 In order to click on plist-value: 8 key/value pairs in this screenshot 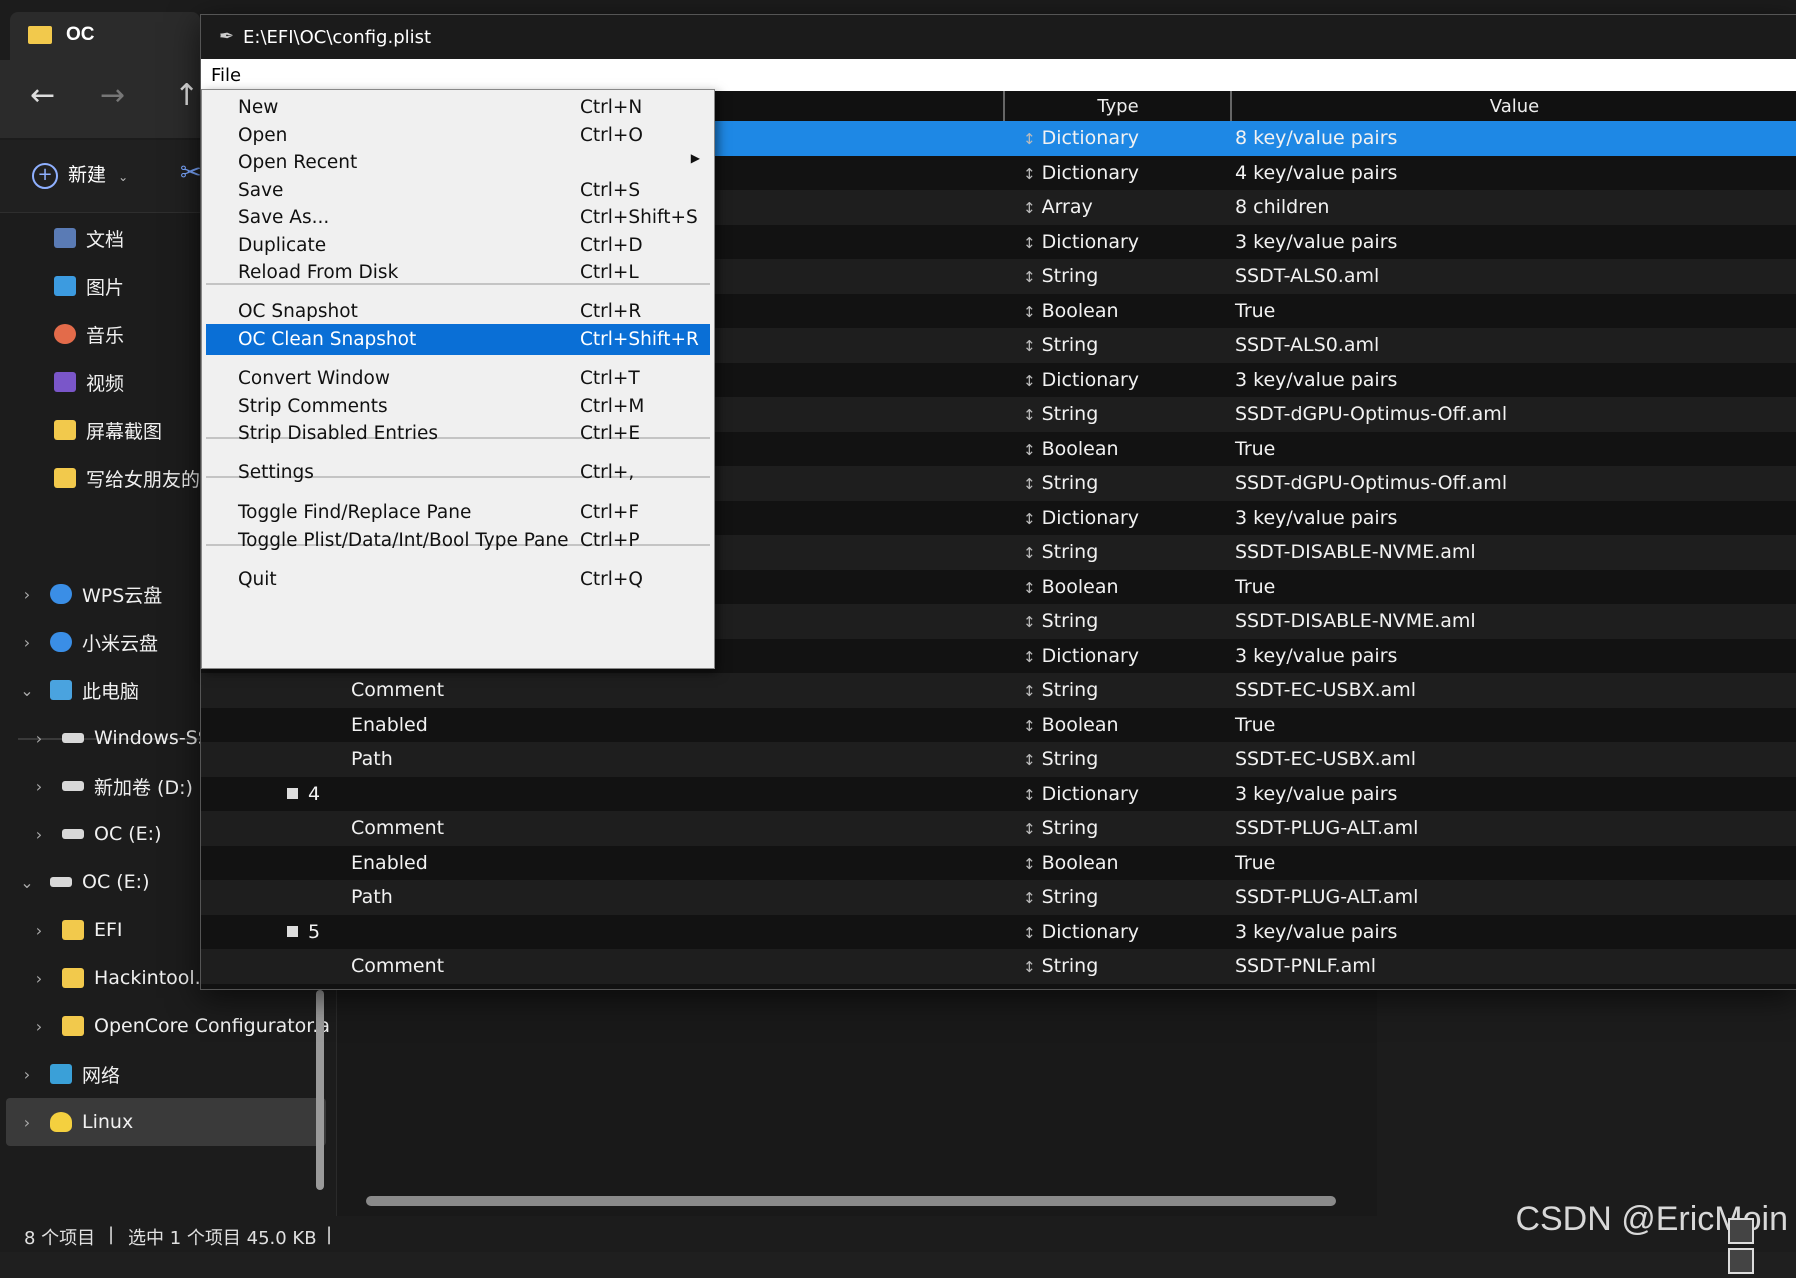, I will do `click(1316, 138)`.